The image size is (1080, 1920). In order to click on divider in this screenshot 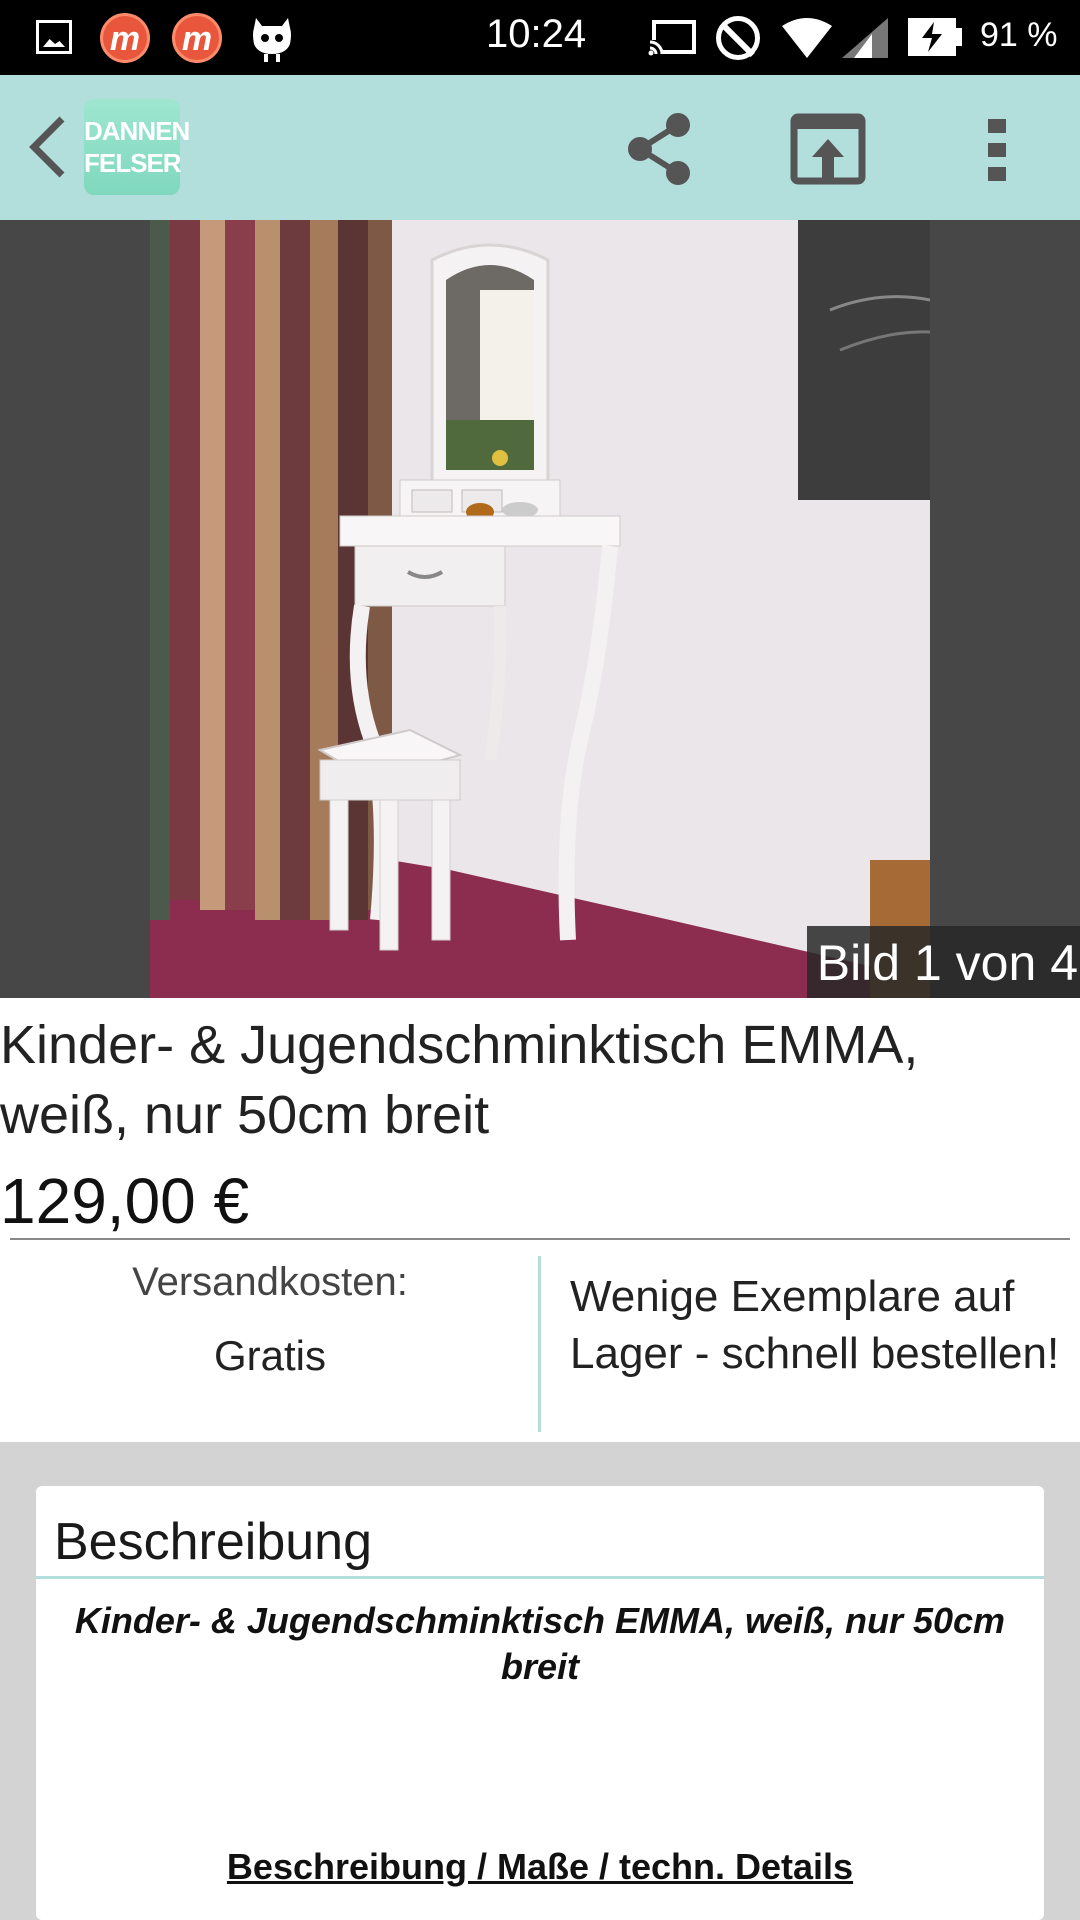, I will do `click(540, 1239)`.